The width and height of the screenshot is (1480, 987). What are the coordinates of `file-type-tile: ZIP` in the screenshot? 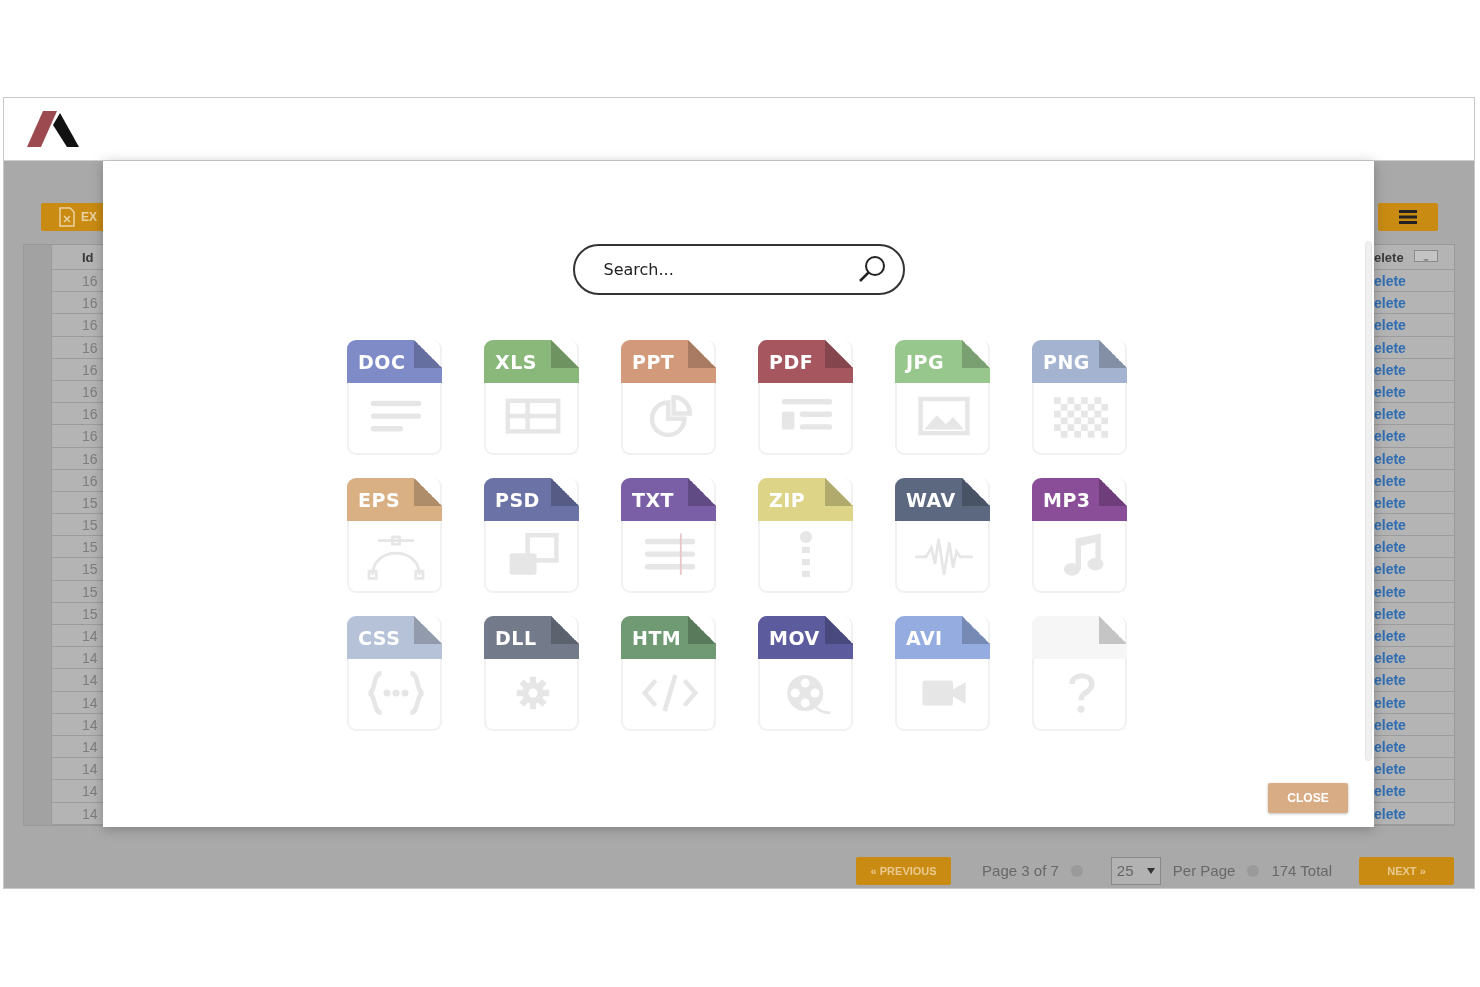 It's located at (805, 535).